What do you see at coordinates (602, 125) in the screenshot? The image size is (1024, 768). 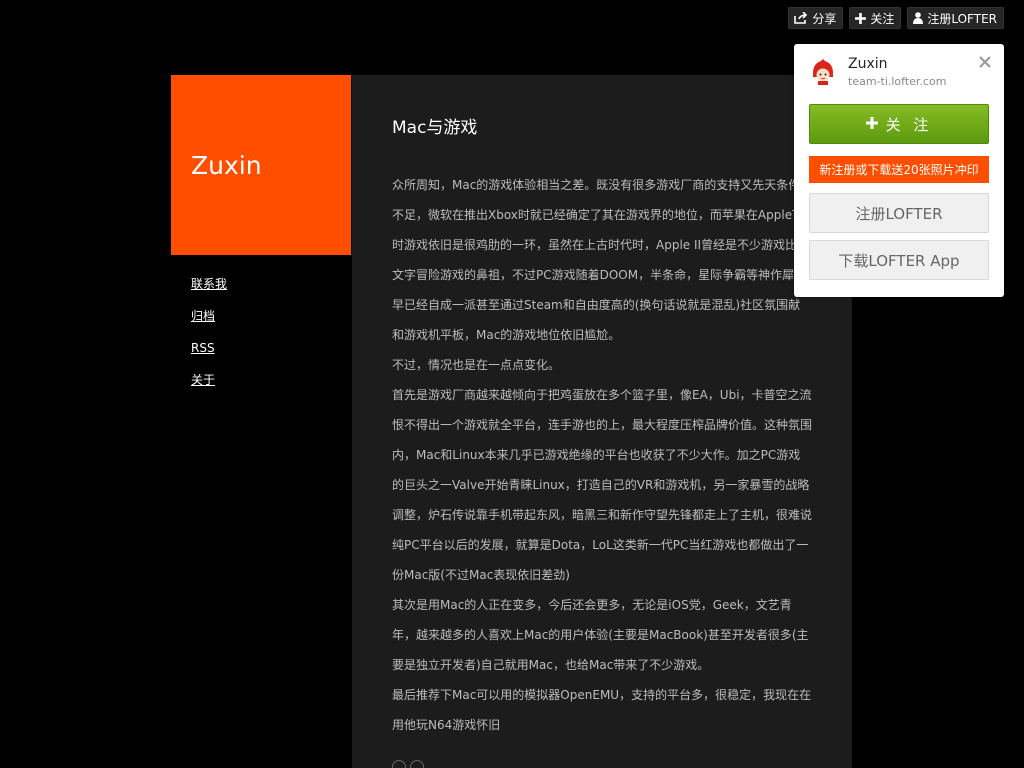 I see `post-title: Mac与游戏` at bounding box center [602, 125].